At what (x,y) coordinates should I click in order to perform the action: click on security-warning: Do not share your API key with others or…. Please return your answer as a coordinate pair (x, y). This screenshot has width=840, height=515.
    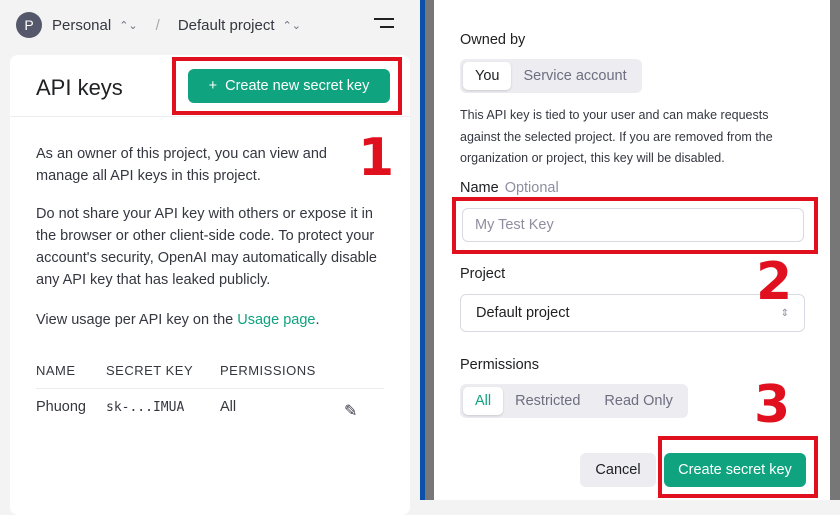
    Looking at the image, I should click on (206, 247).